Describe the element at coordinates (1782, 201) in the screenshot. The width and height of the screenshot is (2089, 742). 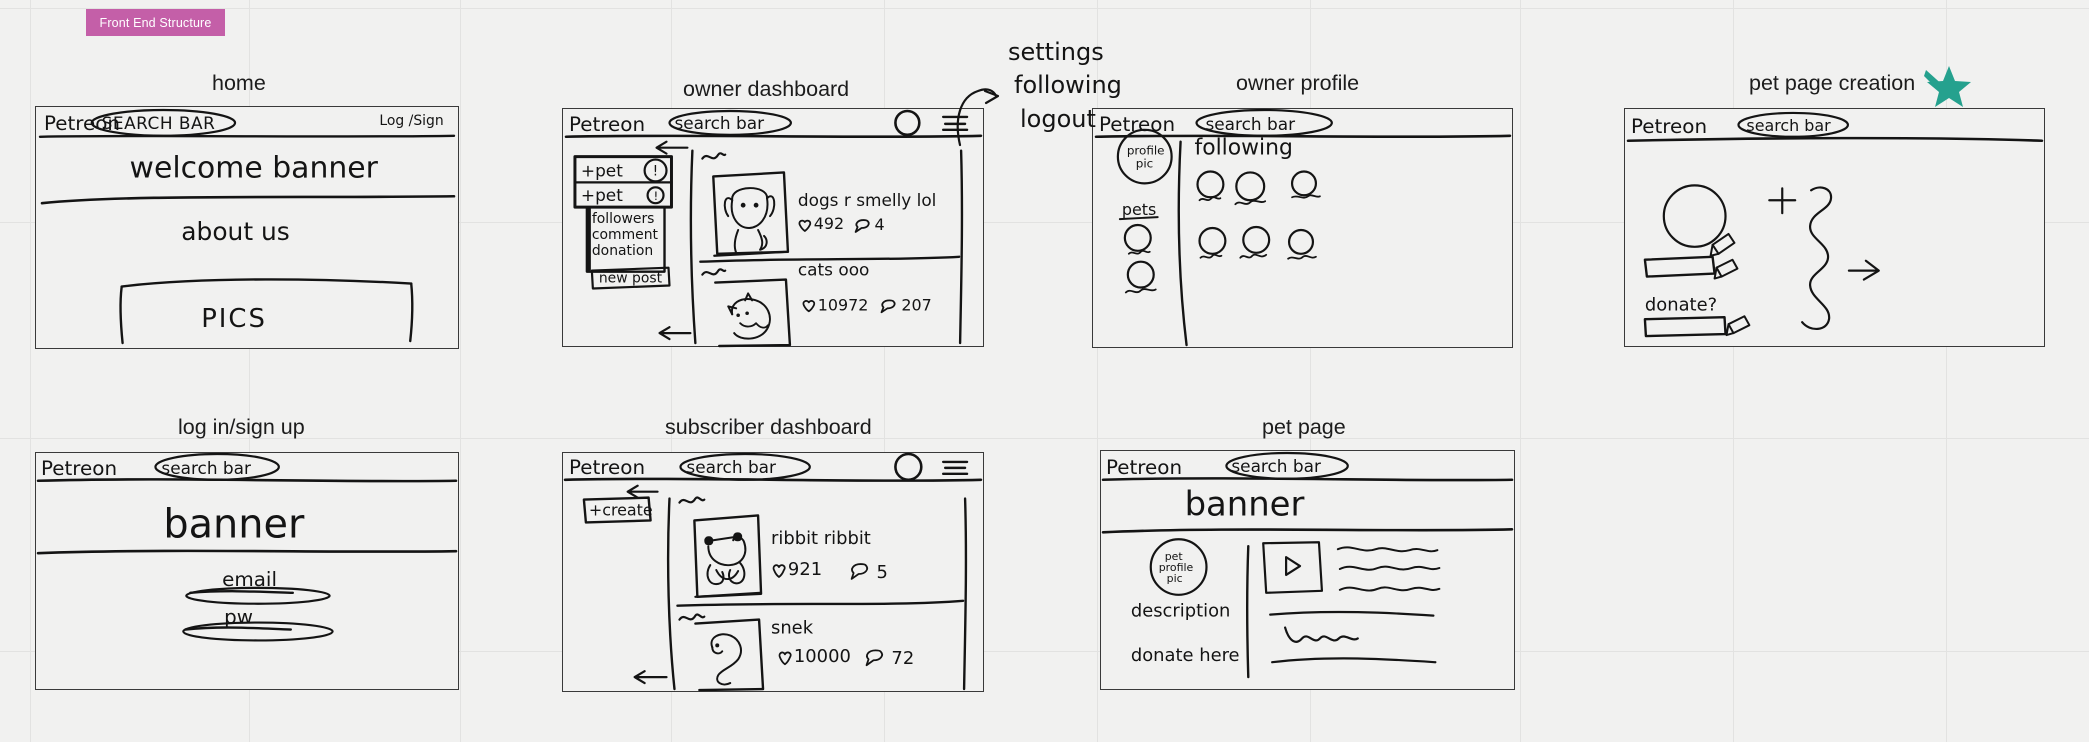
I see `ppc-plus-icon` at that location.